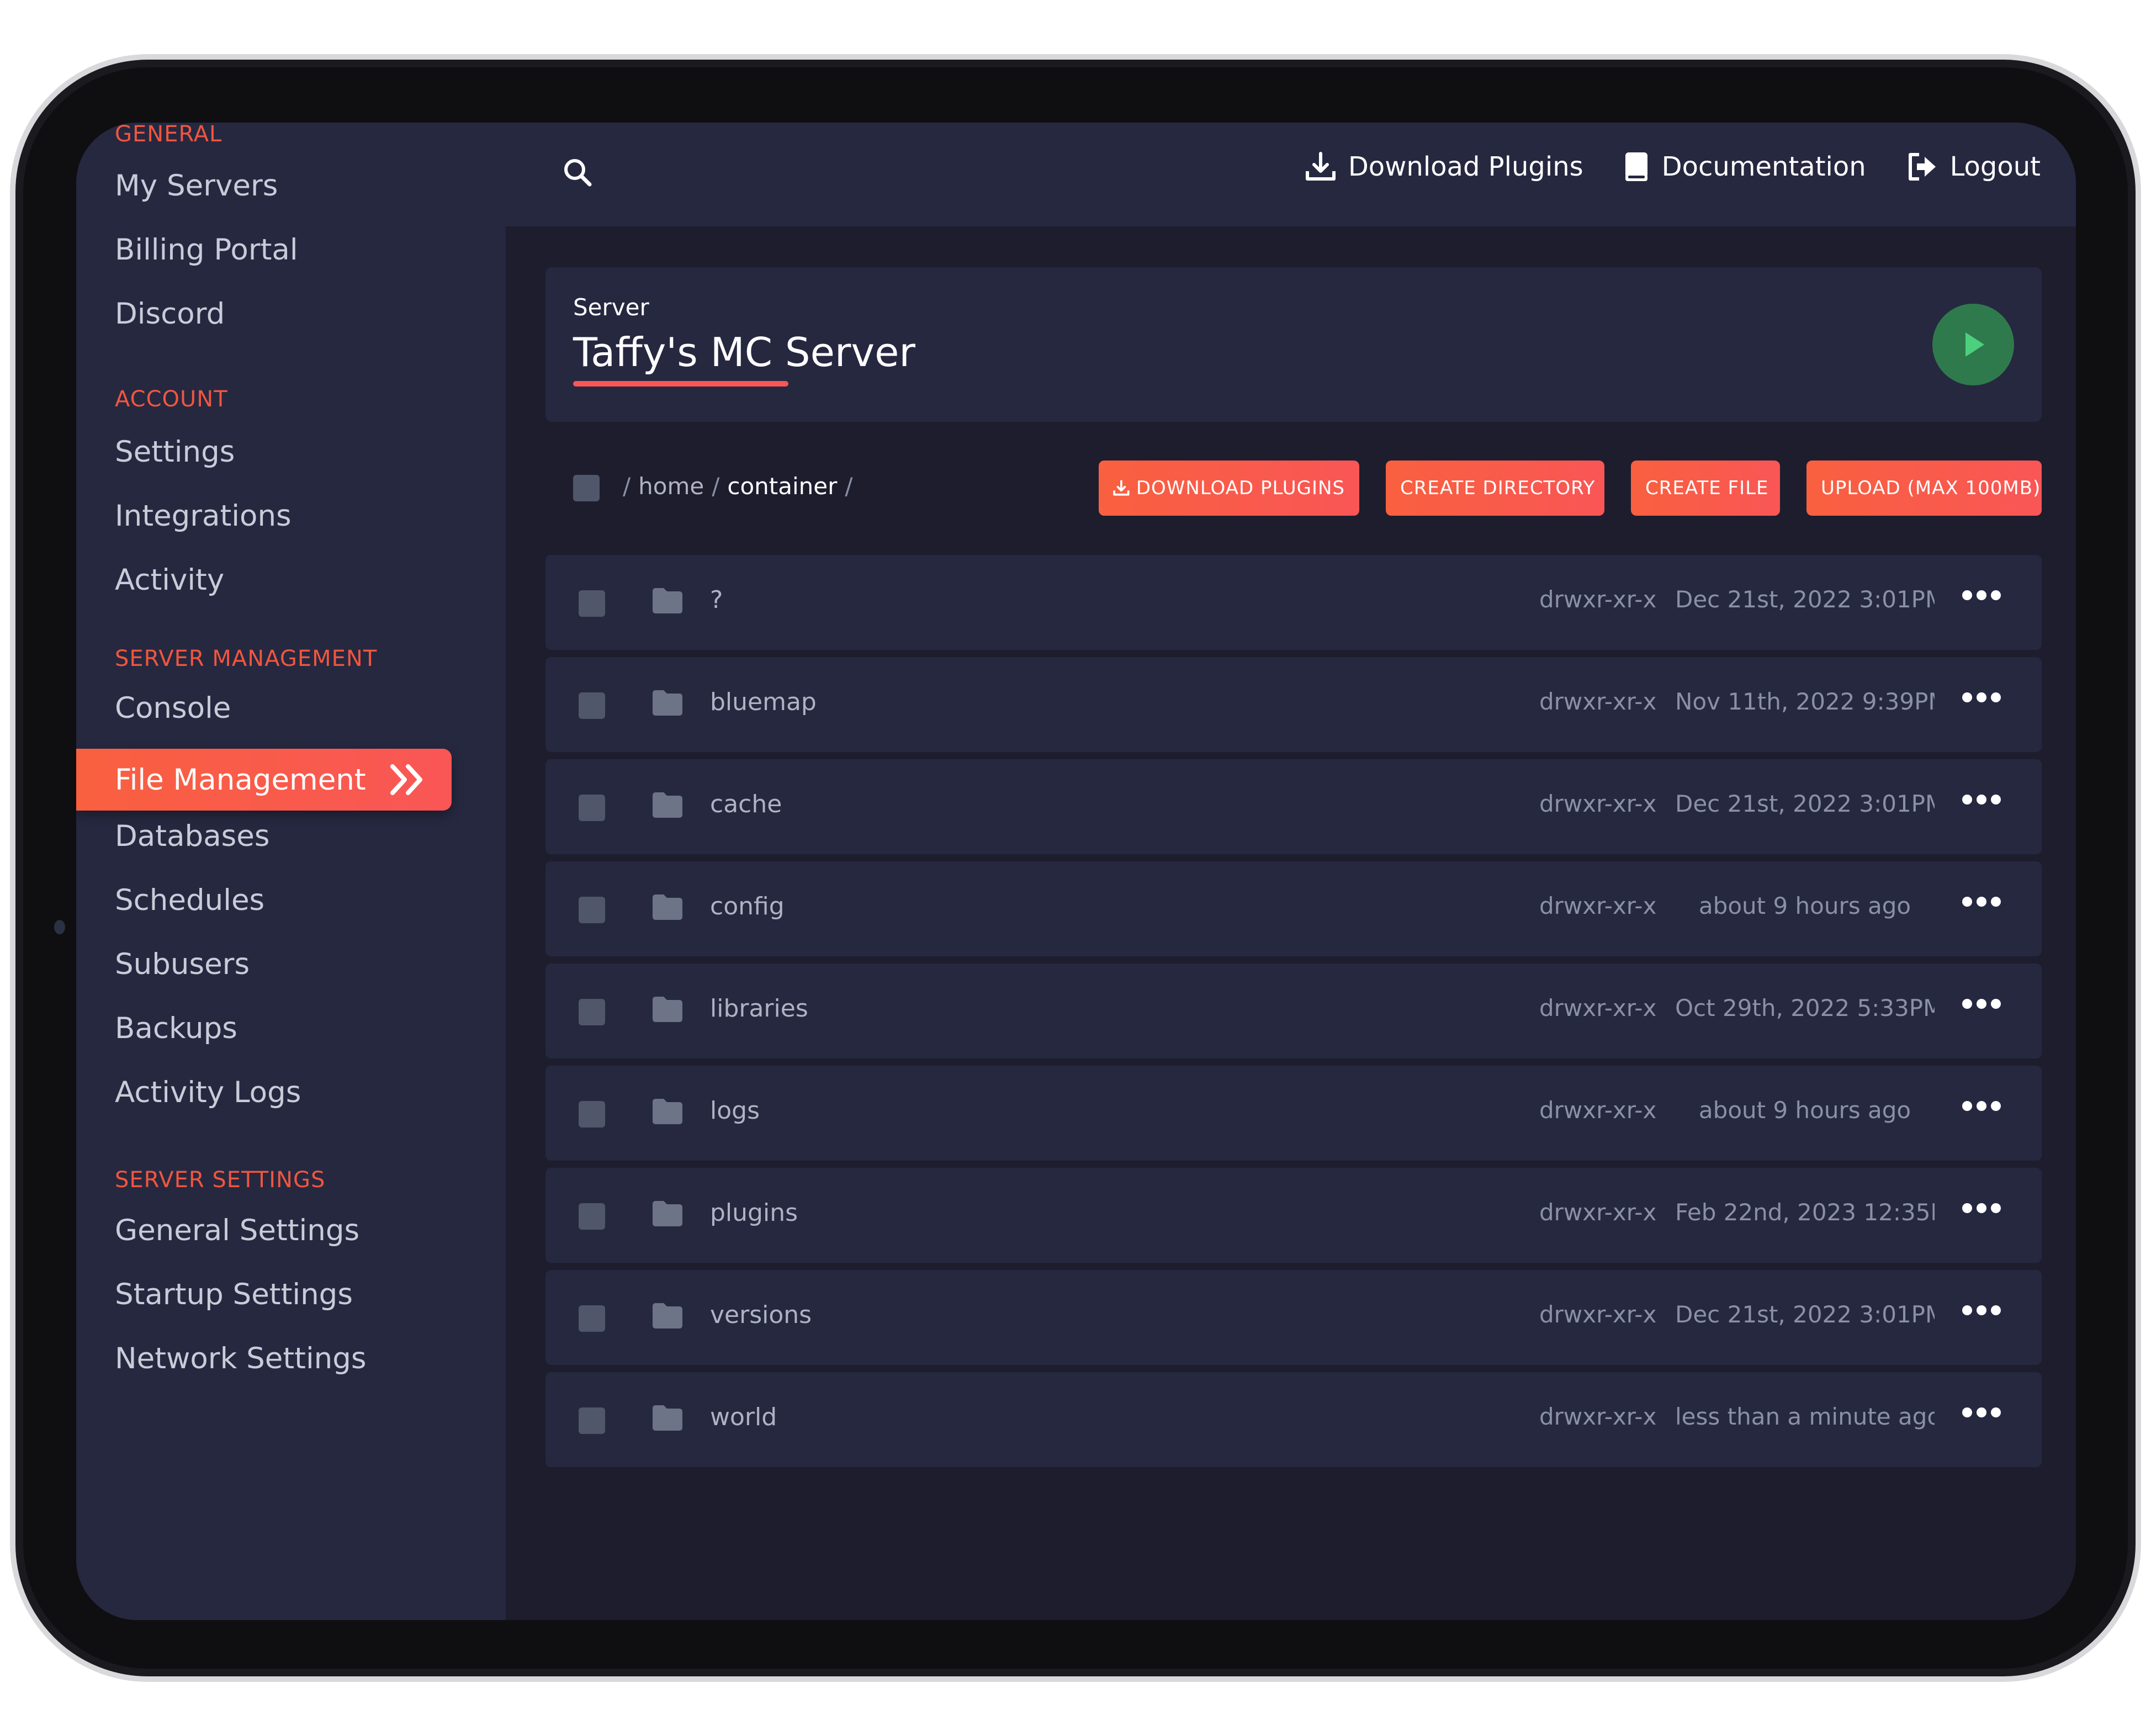  What do you see at coordinates (234, 1294) in the screenshot?
I see `sidebar-item-startup-settings: Startup Settings` at bounding box center [234, 1294].